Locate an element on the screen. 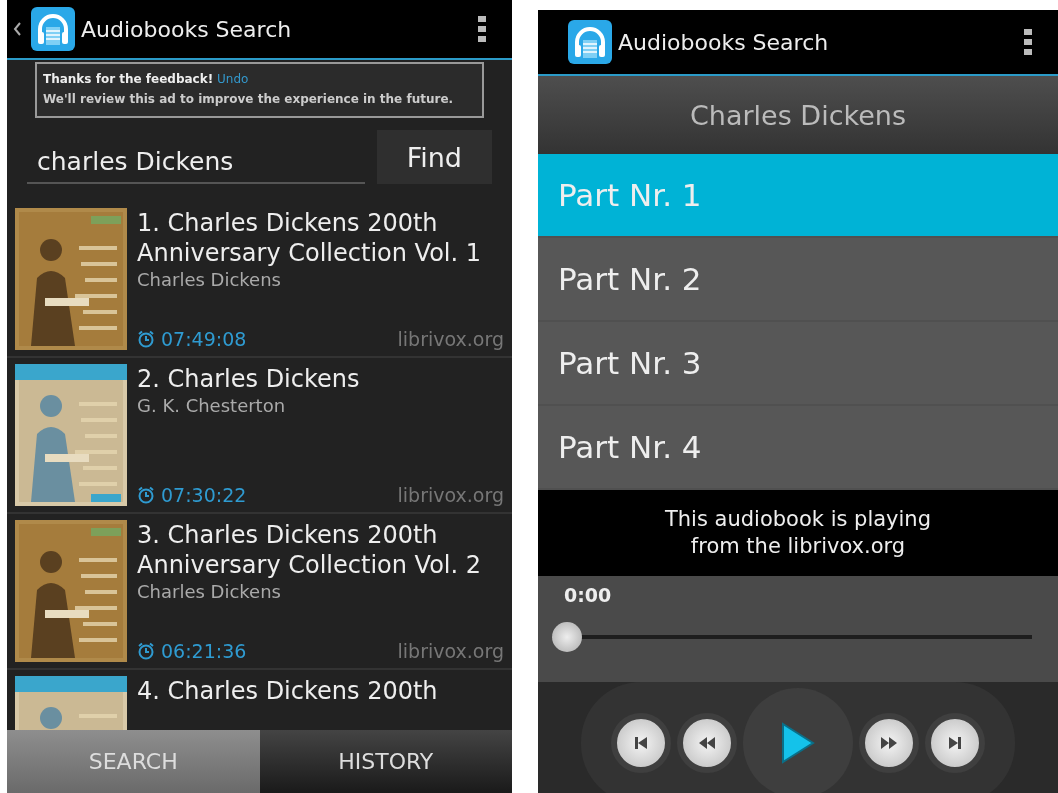 The width and height of the screenshot is (1058, 793). play-icon is located at coordinates (798, 743).